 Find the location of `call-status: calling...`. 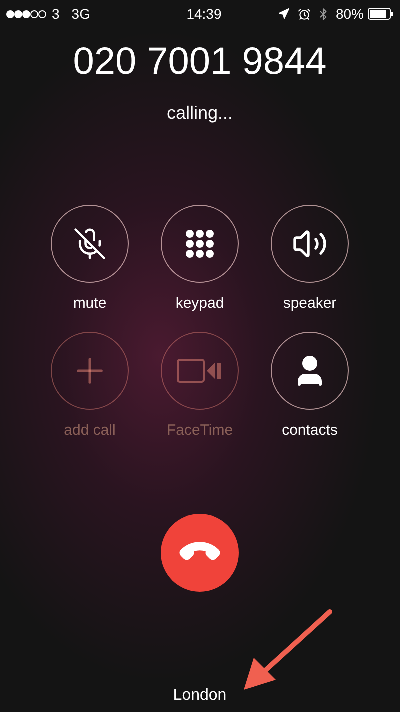

call-status: calling... is located at coordinates (200, 113).